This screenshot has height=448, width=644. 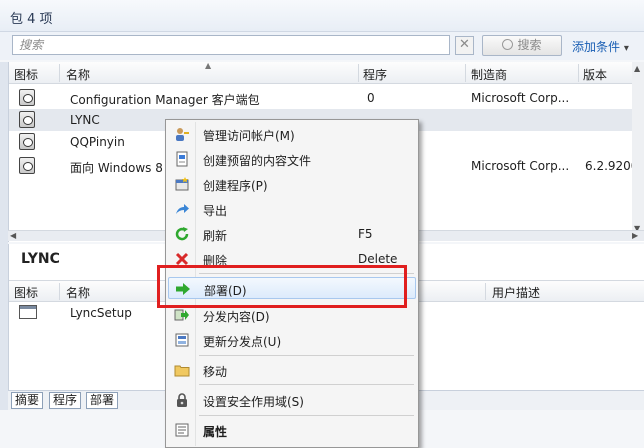 I want to click on package-name: QQPinyin, so click(x=97, y=142).